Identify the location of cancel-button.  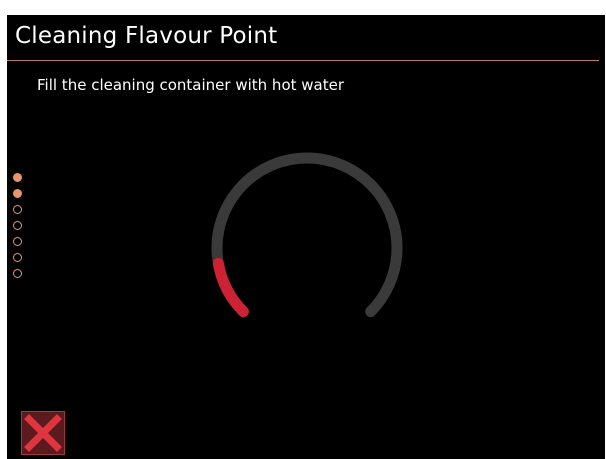
(43, 433).